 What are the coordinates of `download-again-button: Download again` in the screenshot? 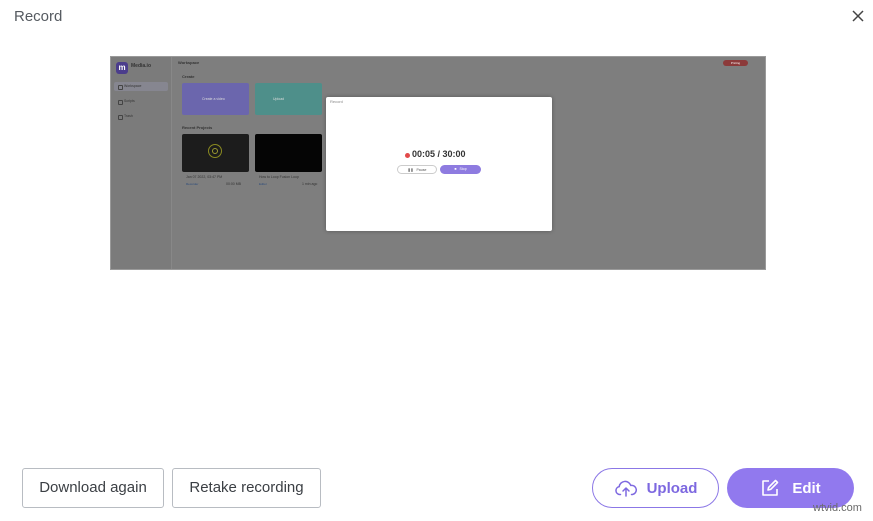 It's located at (93, 488).